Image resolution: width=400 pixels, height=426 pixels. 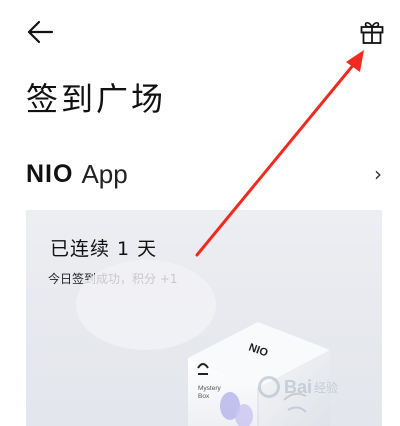 I want to click on gift-icon, so click(x=372, y=34).